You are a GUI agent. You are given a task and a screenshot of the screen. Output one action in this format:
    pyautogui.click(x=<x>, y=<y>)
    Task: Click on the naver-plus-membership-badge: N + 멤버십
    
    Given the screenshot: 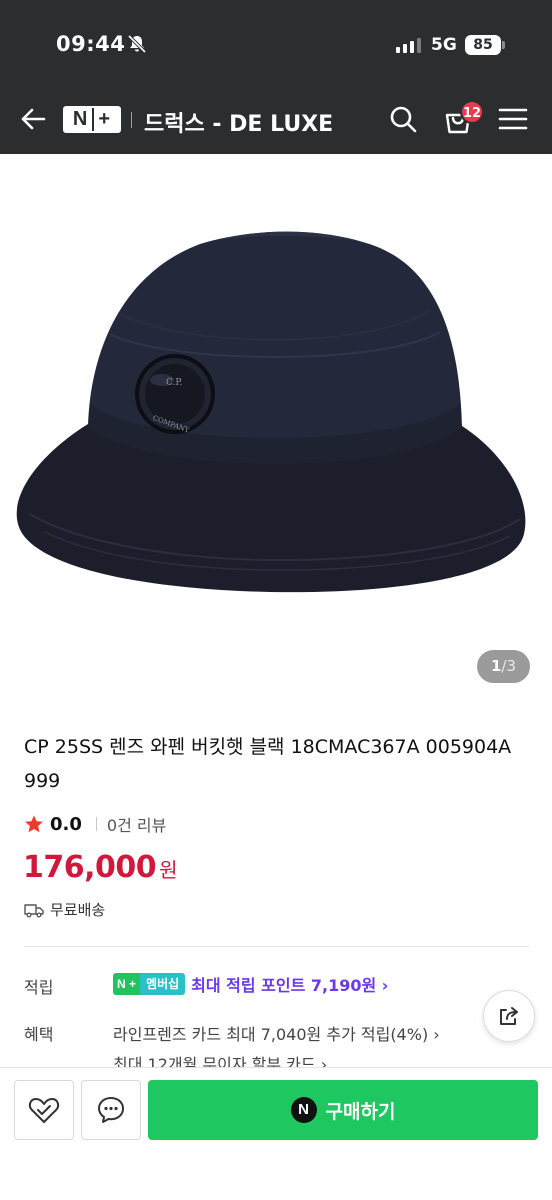 What is the action you would take?
    pyautogui.click(x=149, y=984)
    